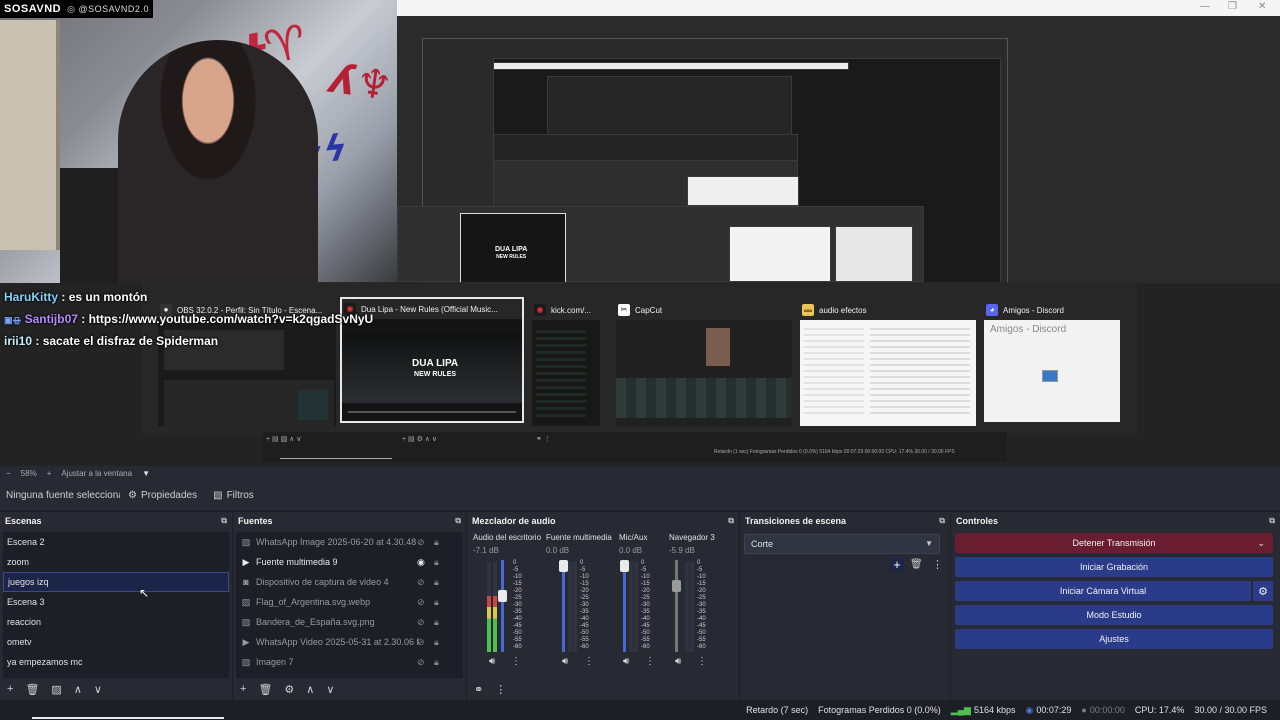  Describe the element at coordinates (349, 582) in the screenshot. I see `source-item: ◙ Dispositivo de captura de video 4 ⊘ 🔒︎` at that location.